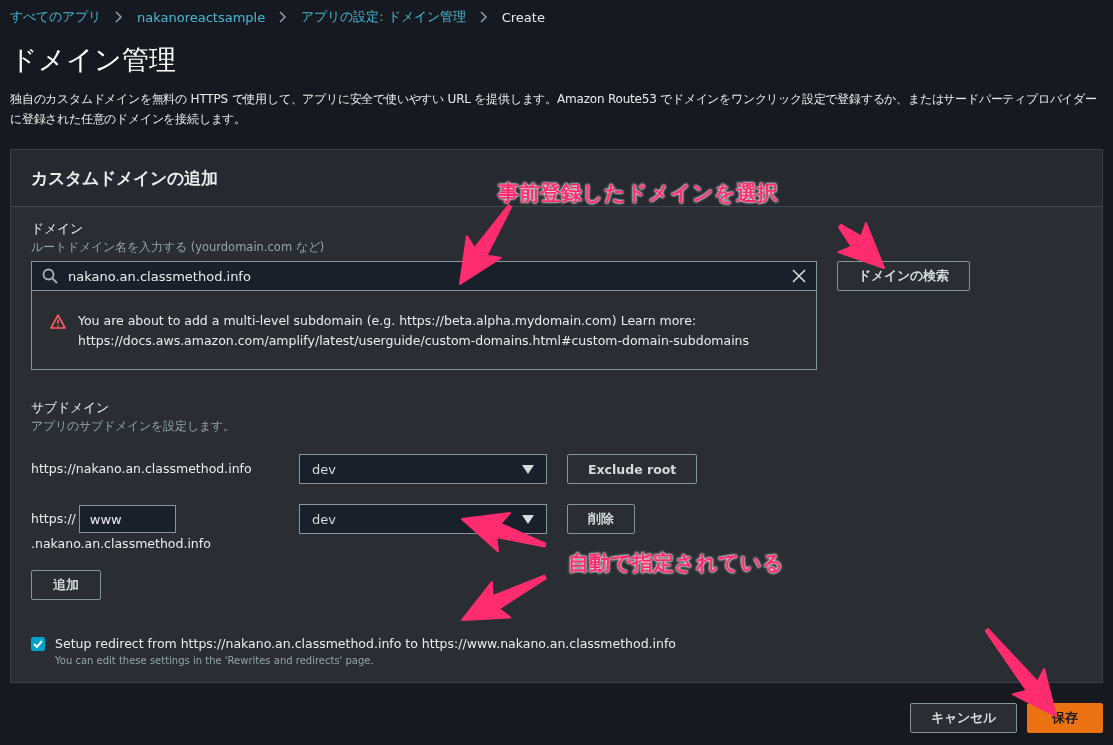  What do you see at coordinates (58, 321) in the screenshot?
I see `warning-icon` at bounding box center [58, 321].